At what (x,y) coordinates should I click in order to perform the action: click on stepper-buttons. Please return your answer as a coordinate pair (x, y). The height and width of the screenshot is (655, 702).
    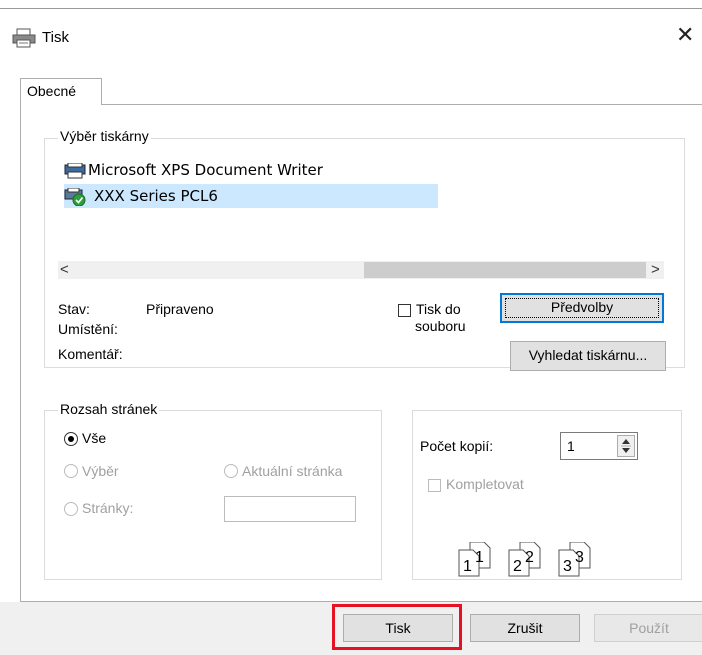
    Looking at the image, I should click on (626, 446).